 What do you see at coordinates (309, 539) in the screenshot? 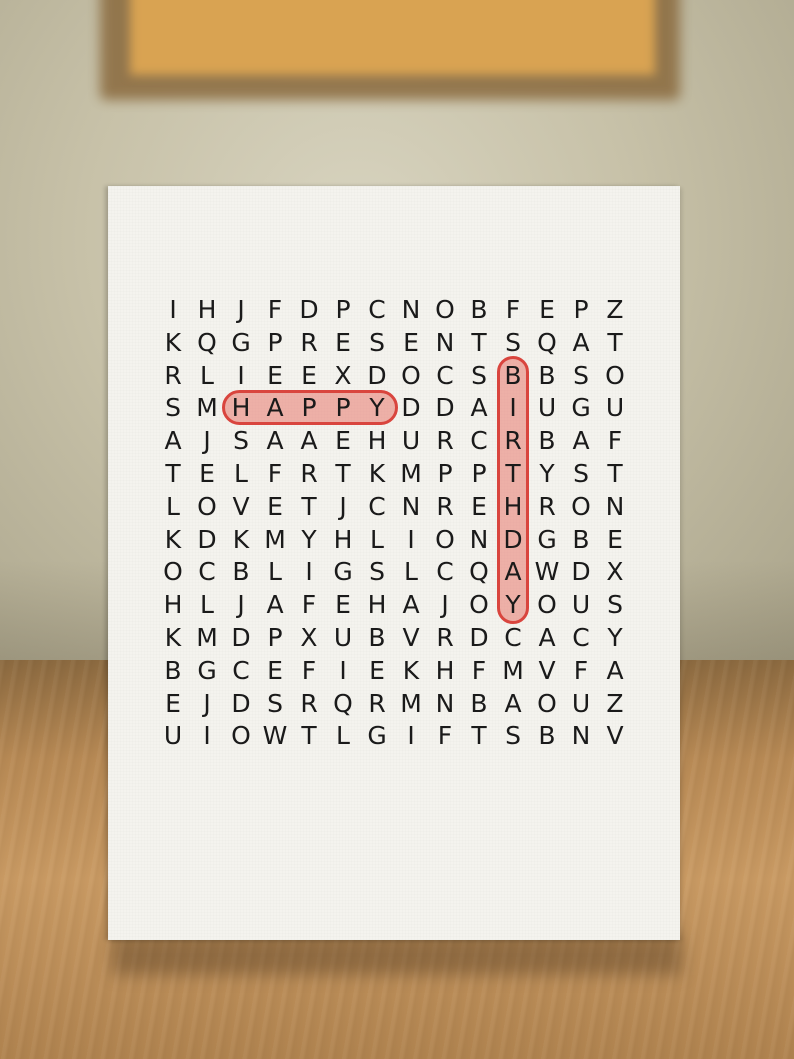
I see `grid-letter: Y` at bounding box center [309, 539].